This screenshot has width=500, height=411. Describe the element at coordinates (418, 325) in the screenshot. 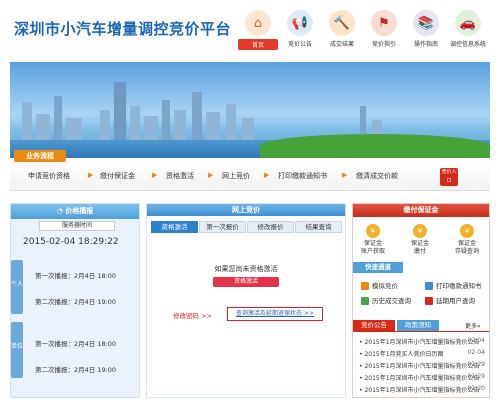

I see `tab-policy: 政策须知` at that location.